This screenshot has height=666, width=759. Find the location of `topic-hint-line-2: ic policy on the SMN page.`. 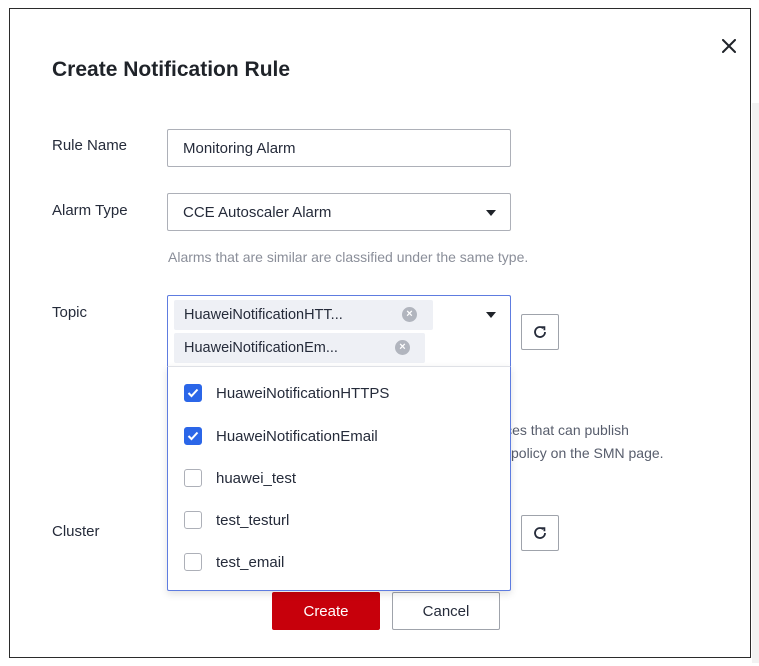

topic-hint-line-2: ic policy on the SMN page. is located at coordinates (580, 453).